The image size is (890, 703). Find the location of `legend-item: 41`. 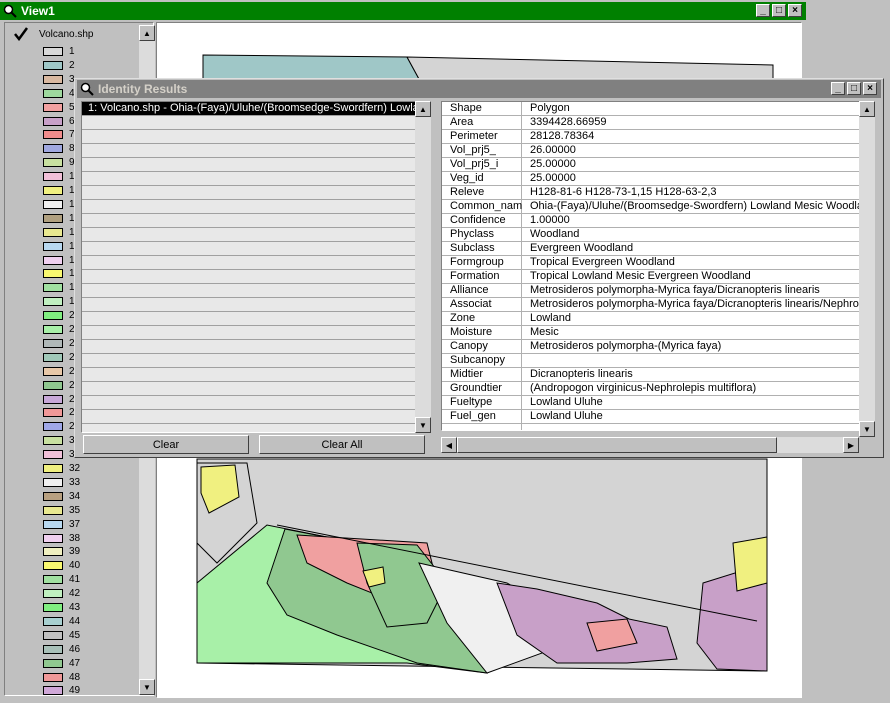

legend-item: 41 is located at coordinates (61, 579).